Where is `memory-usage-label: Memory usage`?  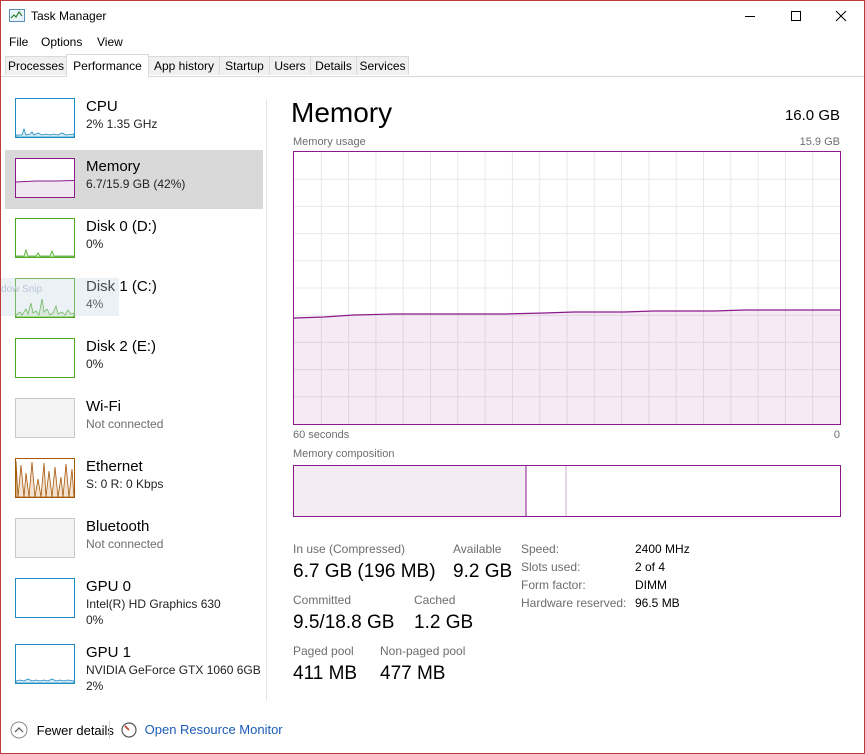
memory-usage-label: Memory usage is located at coordinates (329, 142).